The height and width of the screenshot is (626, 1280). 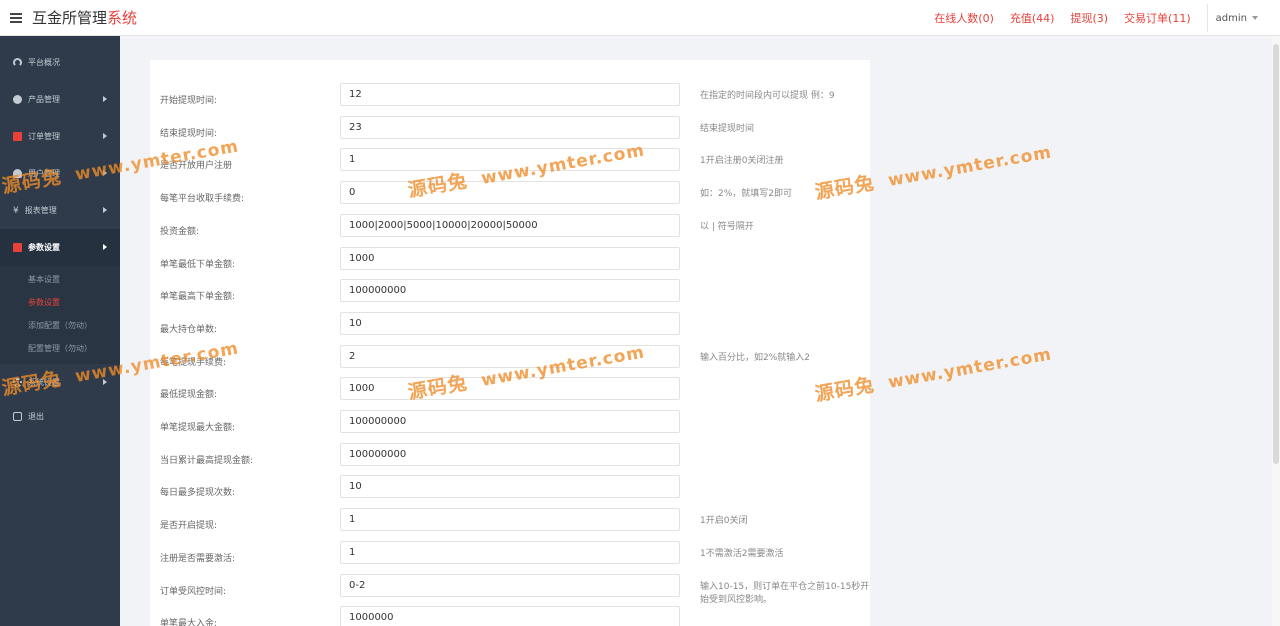 What do you see at coordinates (1231, 18) in the screenshot?
I see `user-name: admin` at bounding box center [1231, 18].